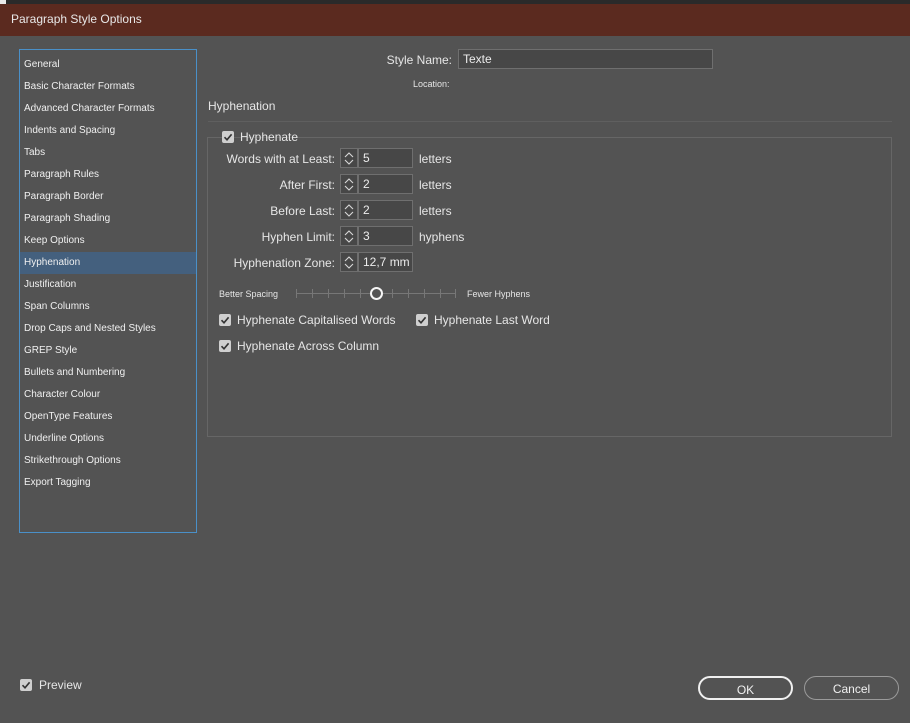  What do you see at coordinates (550, 121) in the screenshot?
I see `section-divider` at bounding box center [550, 121].